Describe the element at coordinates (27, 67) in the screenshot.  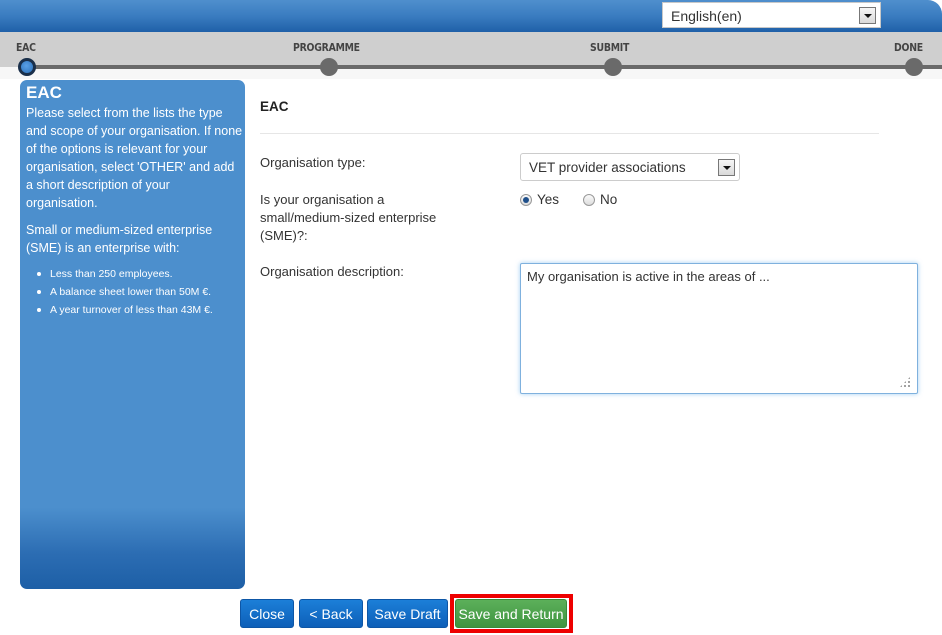
I see `step-dot-eac` at that location.